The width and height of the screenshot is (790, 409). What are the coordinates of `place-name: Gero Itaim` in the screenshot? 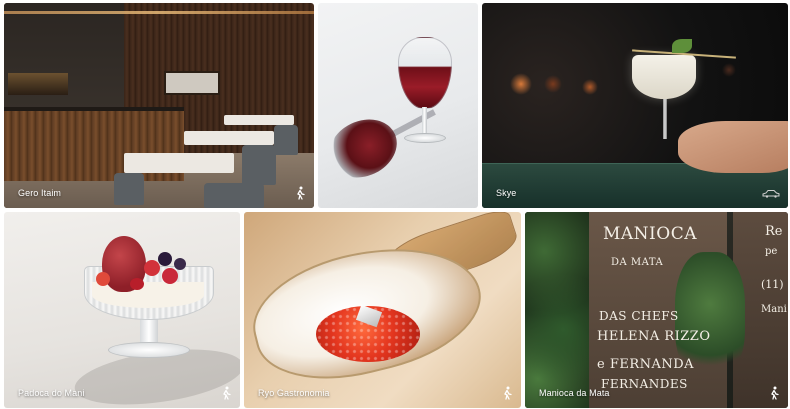 It's located at (40, 193).